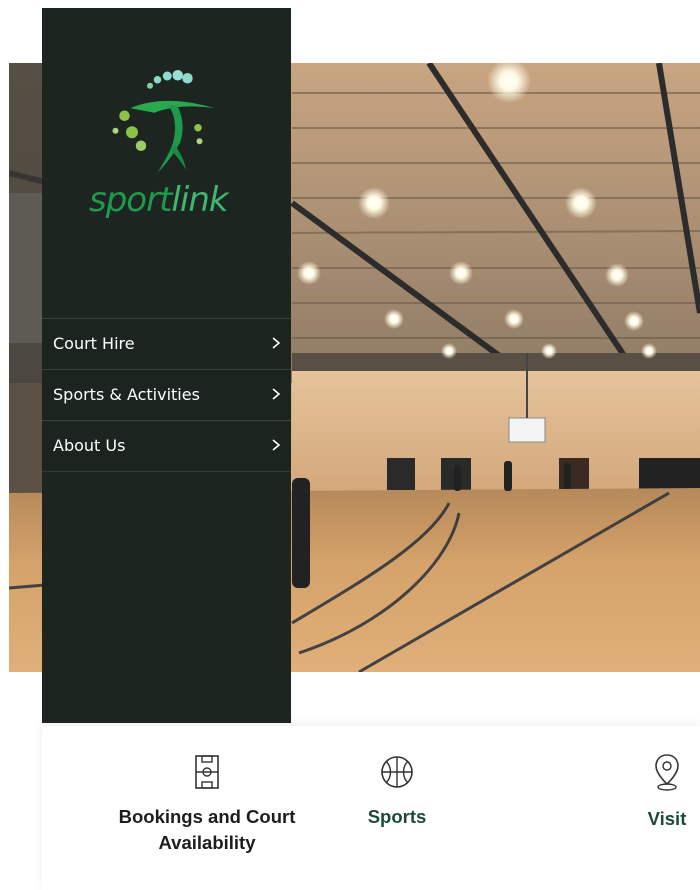  What do you see at coordinates (130, 200) in the screenshot?
I see `logo-word-sport: sport` at bounding box center [130, 200].